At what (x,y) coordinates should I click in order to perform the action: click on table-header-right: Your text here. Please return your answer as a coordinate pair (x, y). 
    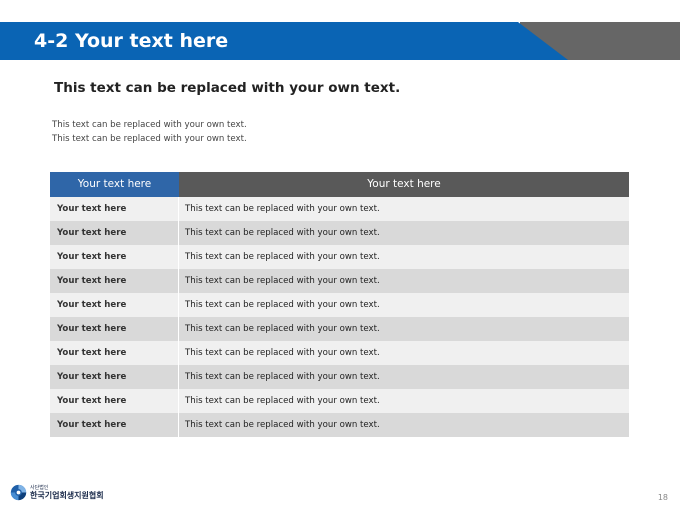
    Looking at the image, I should click on (404, 184).